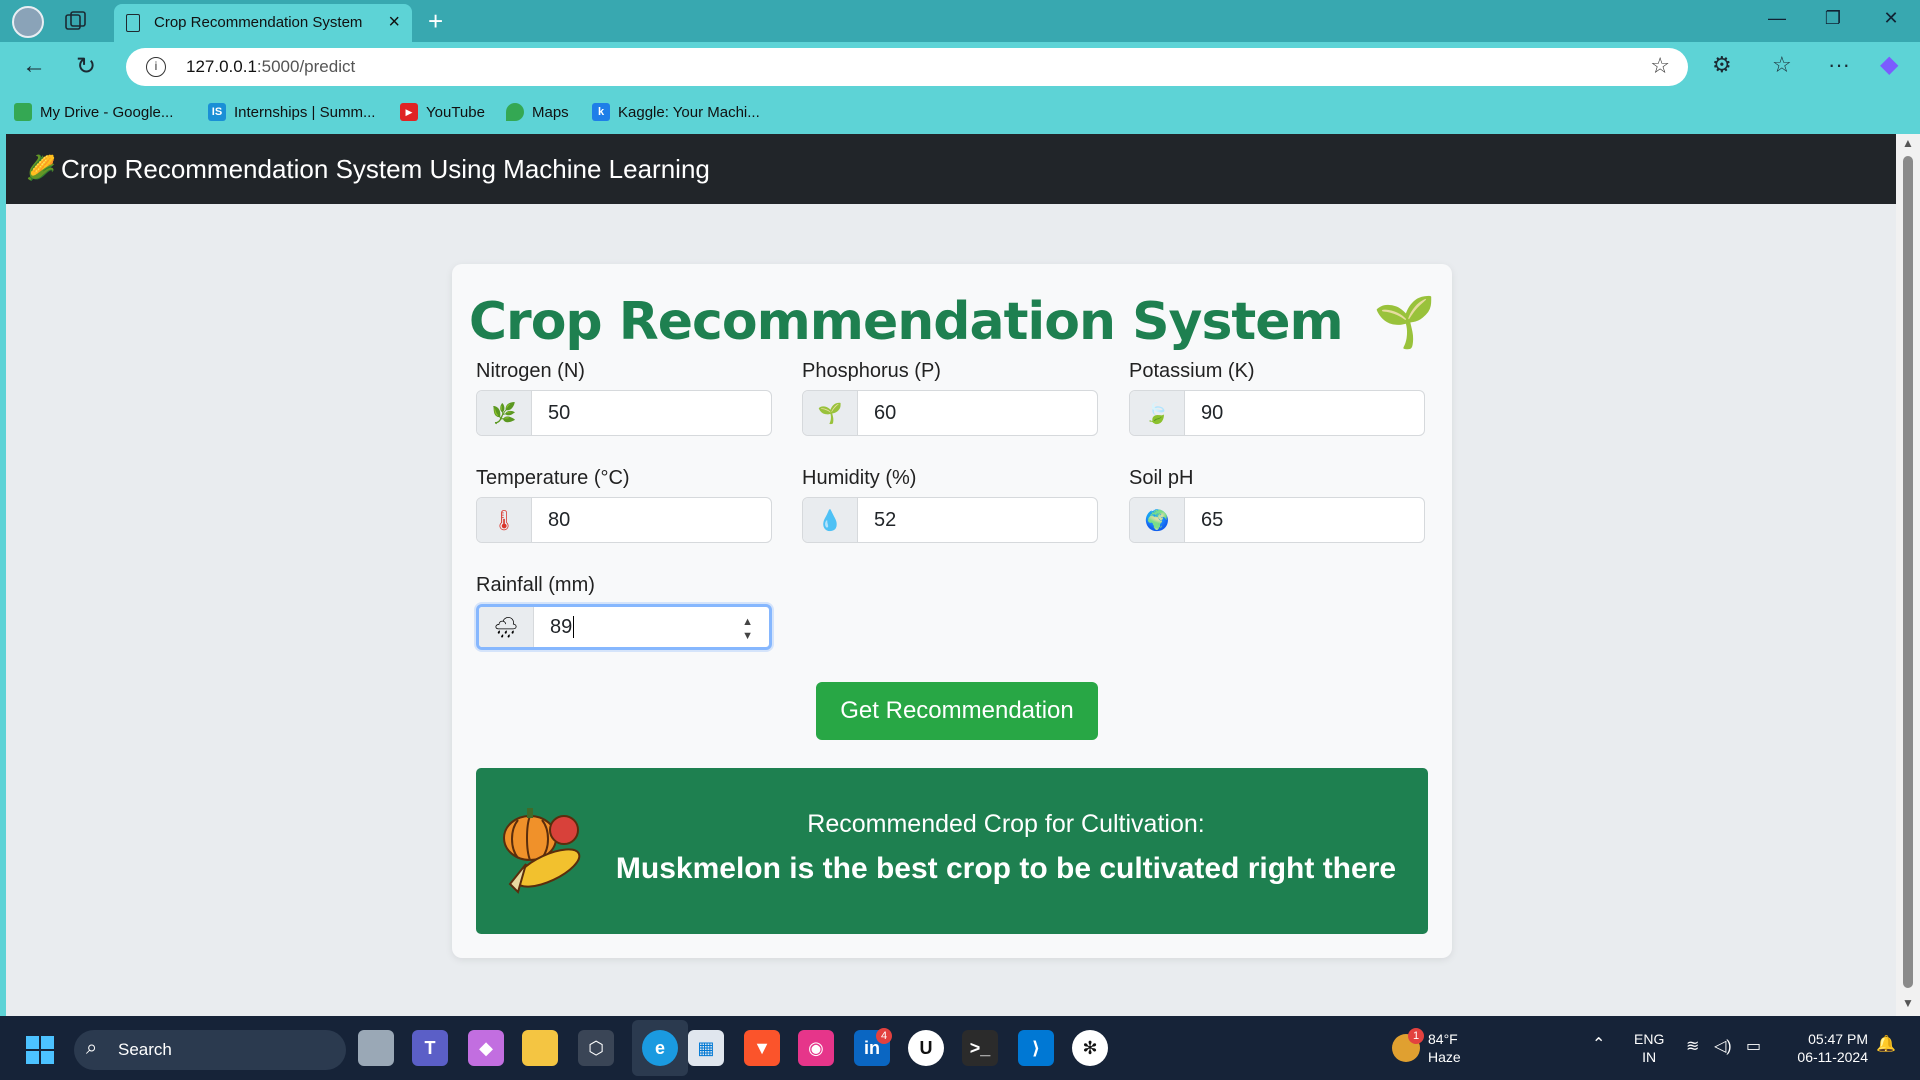  Describe the element at coordinates (40, 1050) in the screenshot. I see `windows-start-icon` at that location.